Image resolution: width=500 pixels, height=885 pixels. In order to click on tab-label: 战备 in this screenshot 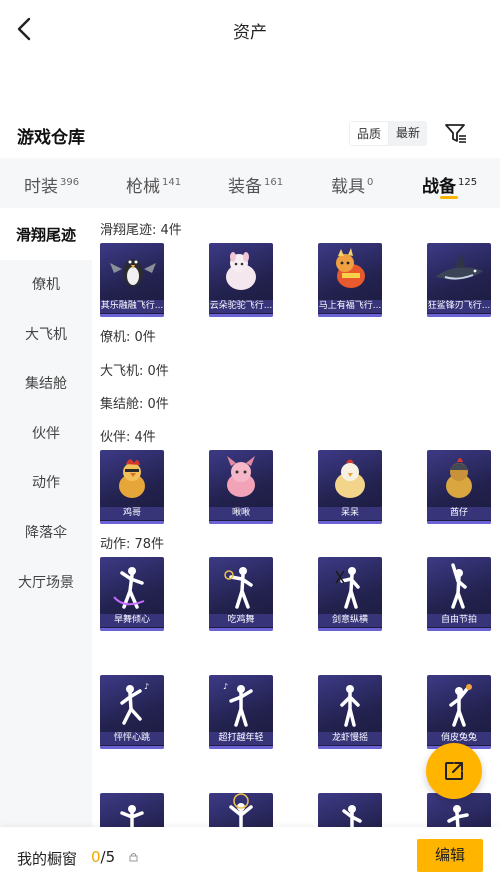, I will do `click(439, 187)`.